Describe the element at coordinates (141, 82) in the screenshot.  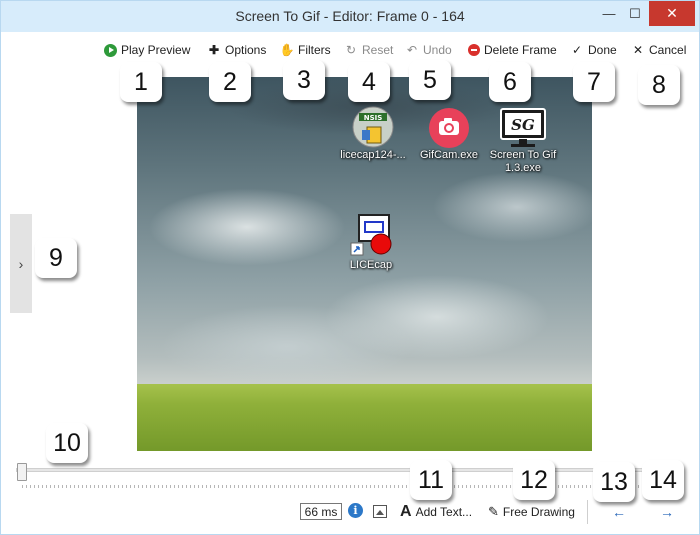
I see `callout-badge-1: 1` at that location.